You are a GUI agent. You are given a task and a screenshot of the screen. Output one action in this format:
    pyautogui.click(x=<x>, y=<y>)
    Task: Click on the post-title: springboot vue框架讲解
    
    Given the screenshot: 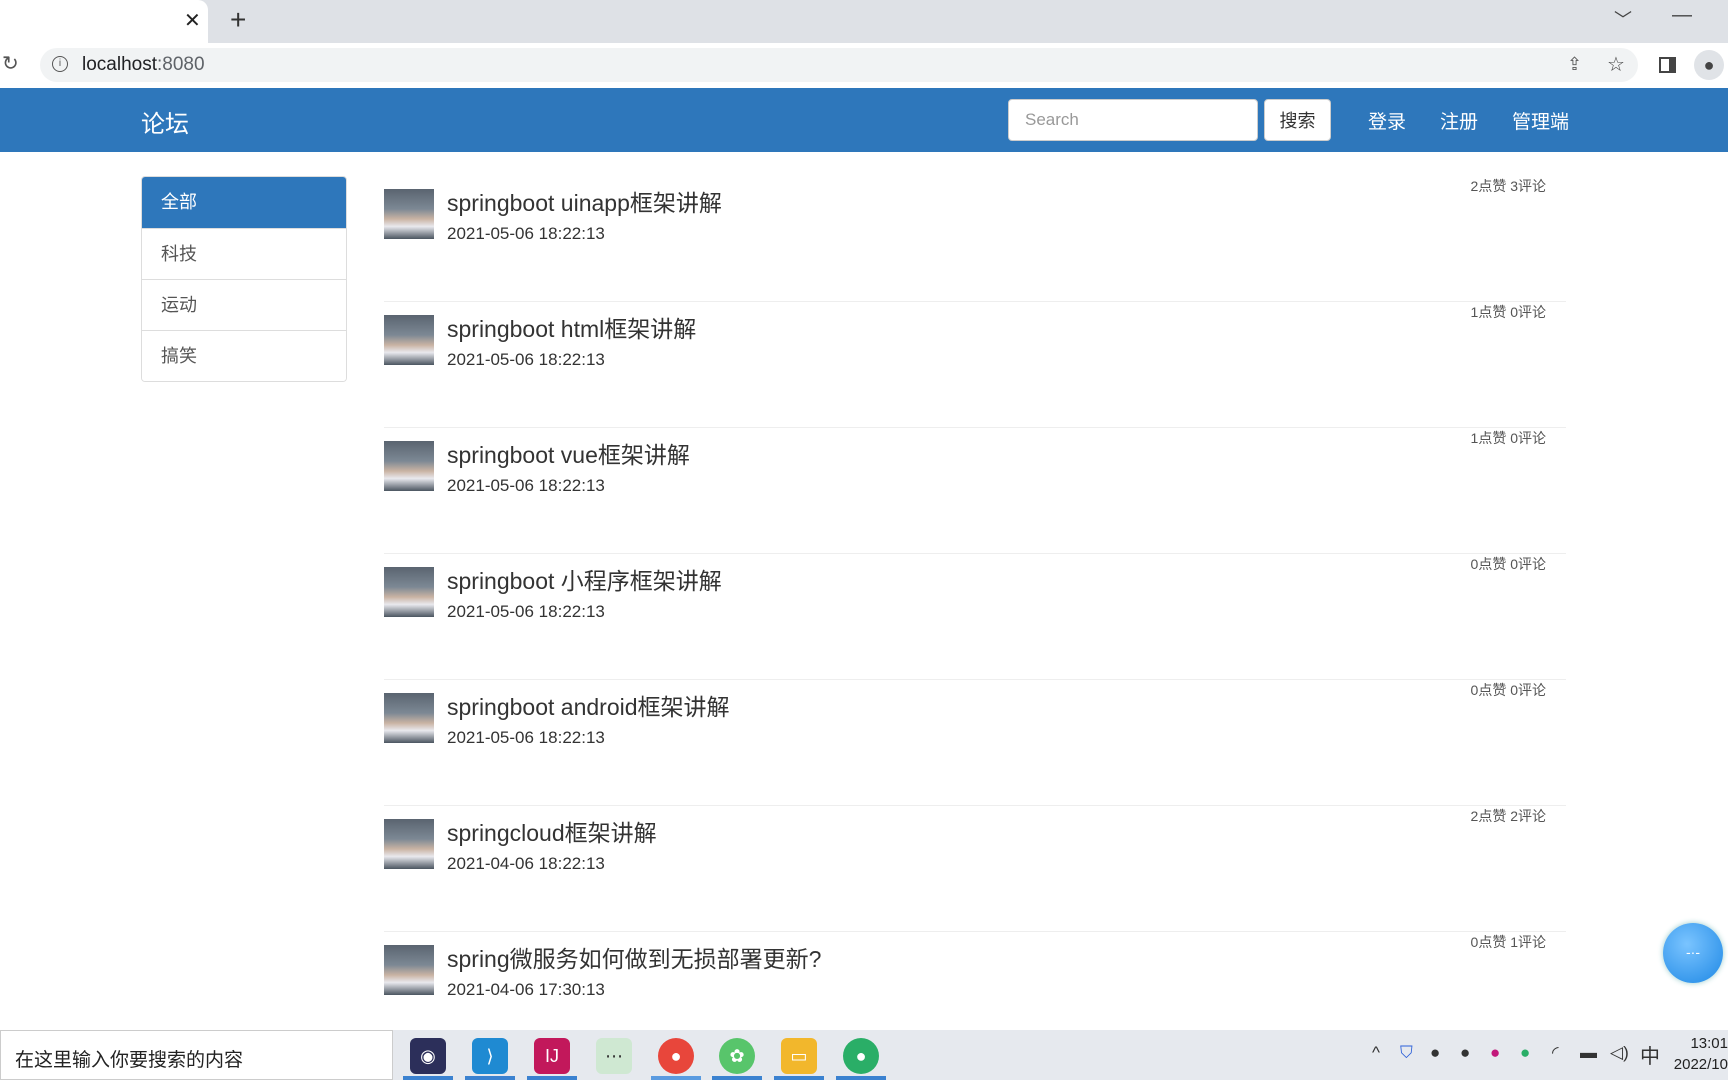 What is the action you would take?
    pyautogui.click(x=568, y=453)
    